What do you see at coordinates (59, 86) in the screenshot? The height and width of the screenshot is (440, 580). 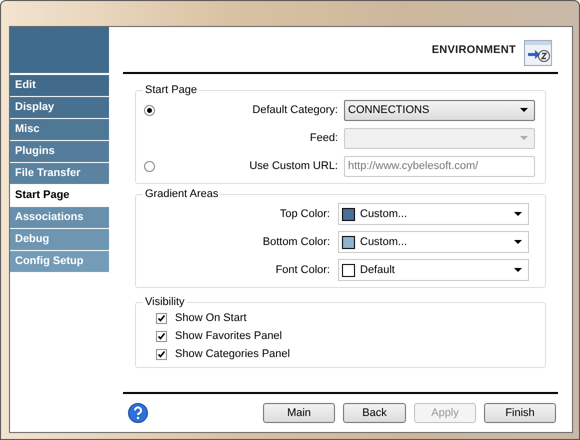 I see `sidebar-item: Edit` at bounding box center [59, 86].